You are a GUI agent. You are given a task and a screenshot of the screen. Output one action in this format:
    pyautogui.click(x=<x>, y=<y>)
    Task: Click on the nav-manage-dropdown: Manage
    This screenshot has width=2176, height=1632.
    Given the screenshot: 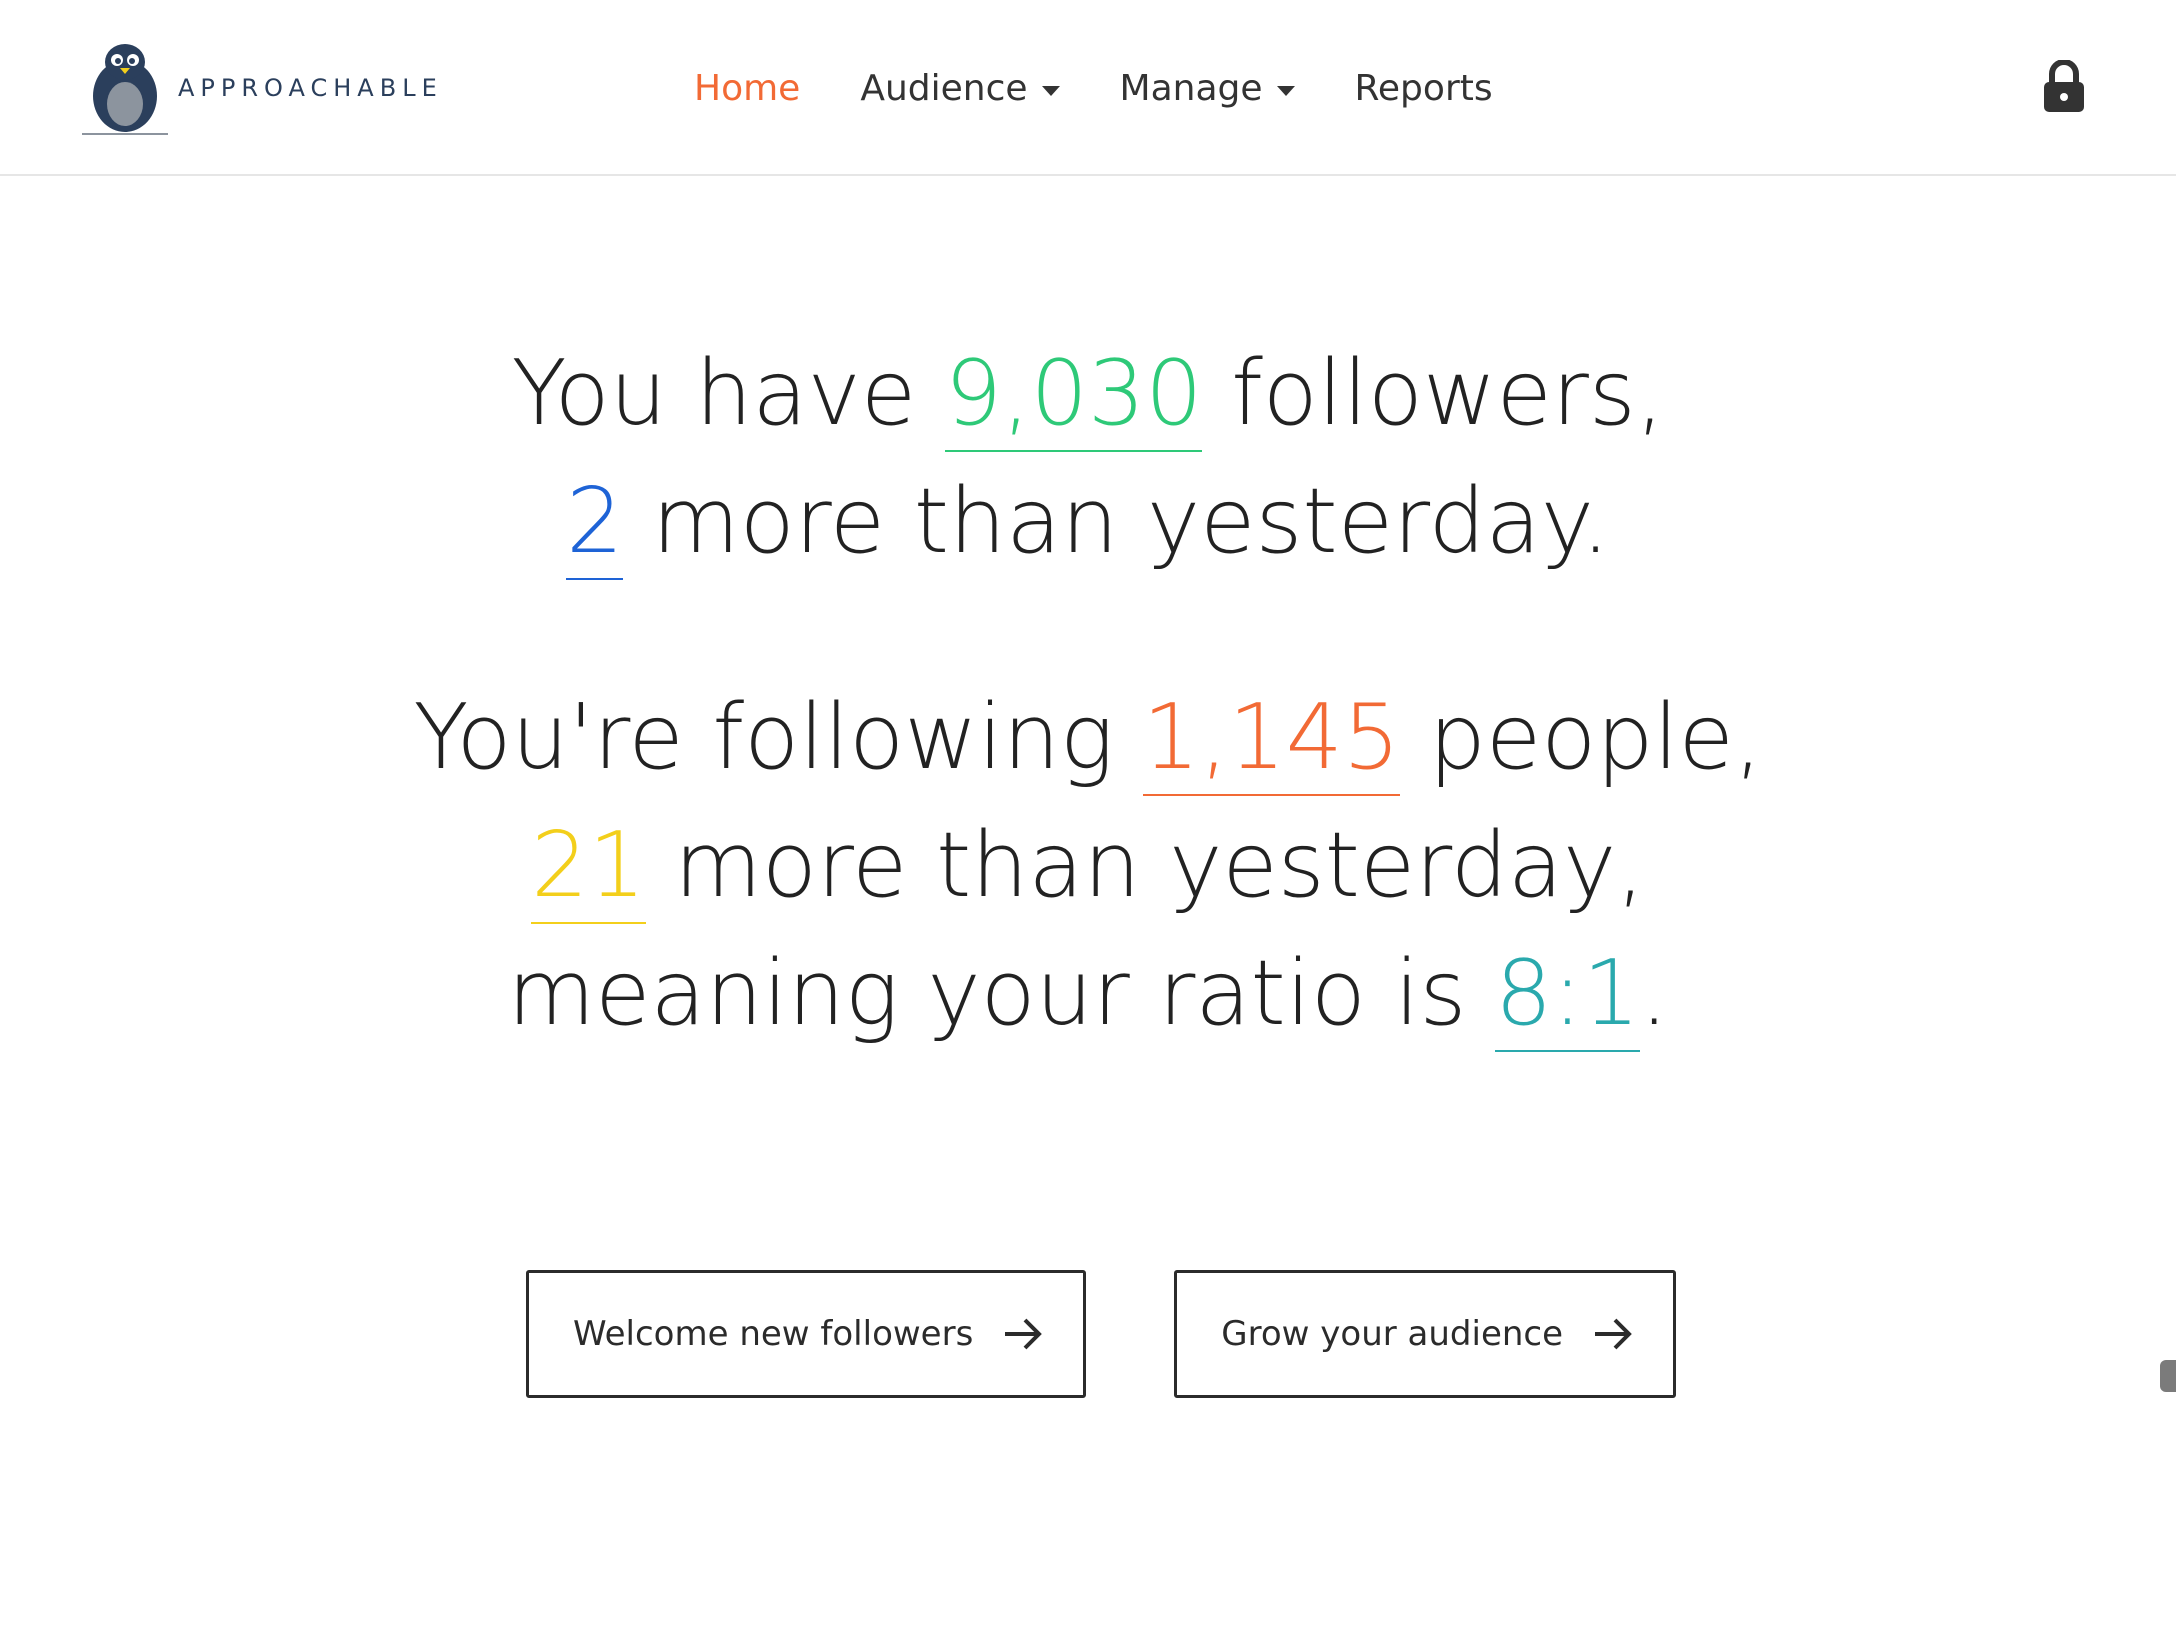 What is the action you would take?
    pyautogui.click(x=1207, y=88)
    